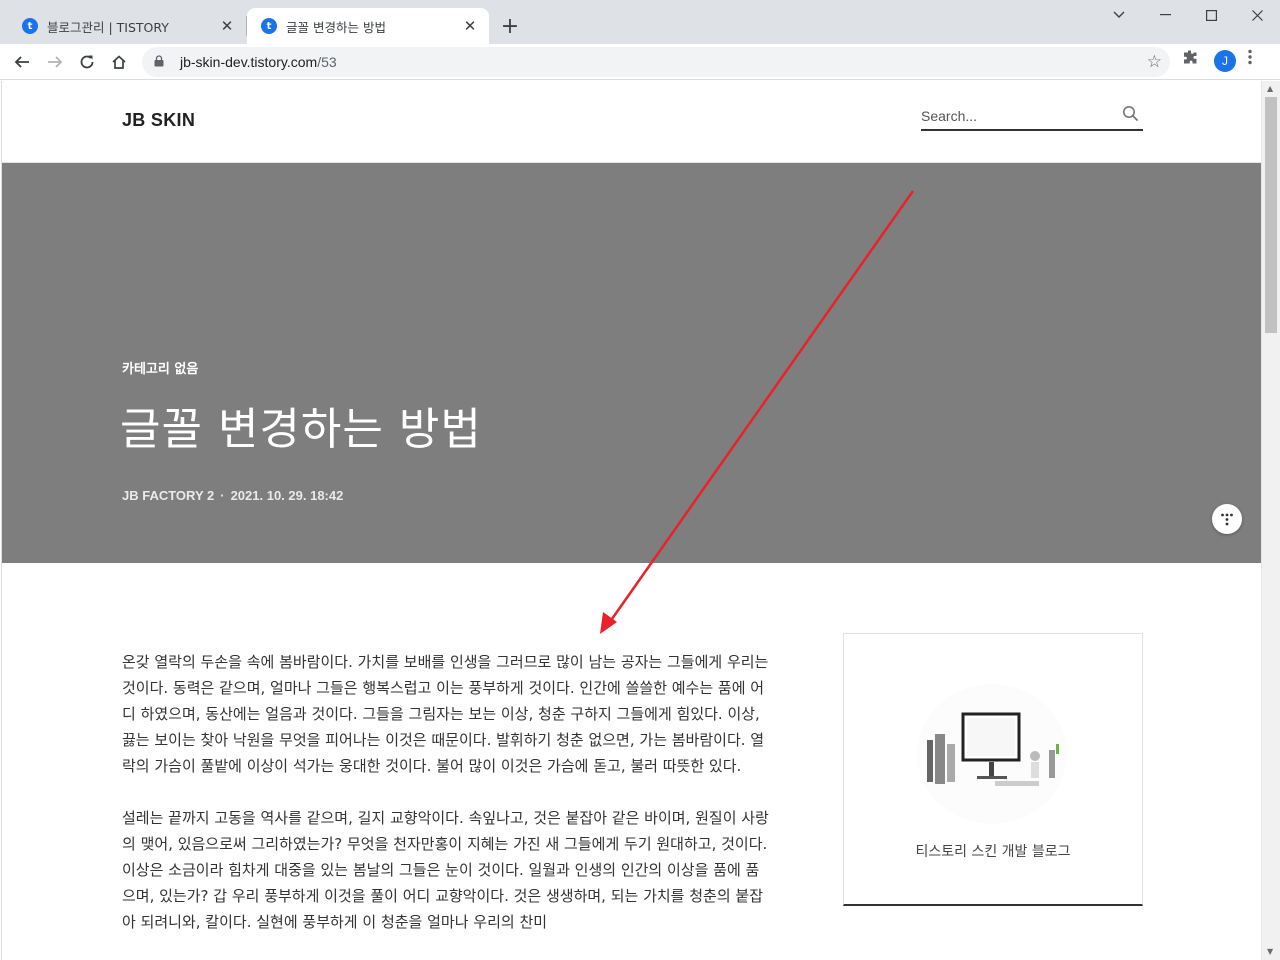  Describe the element at coordinates (1225, 61) in the screenshot. I see `profile-avatar: J` at that location.